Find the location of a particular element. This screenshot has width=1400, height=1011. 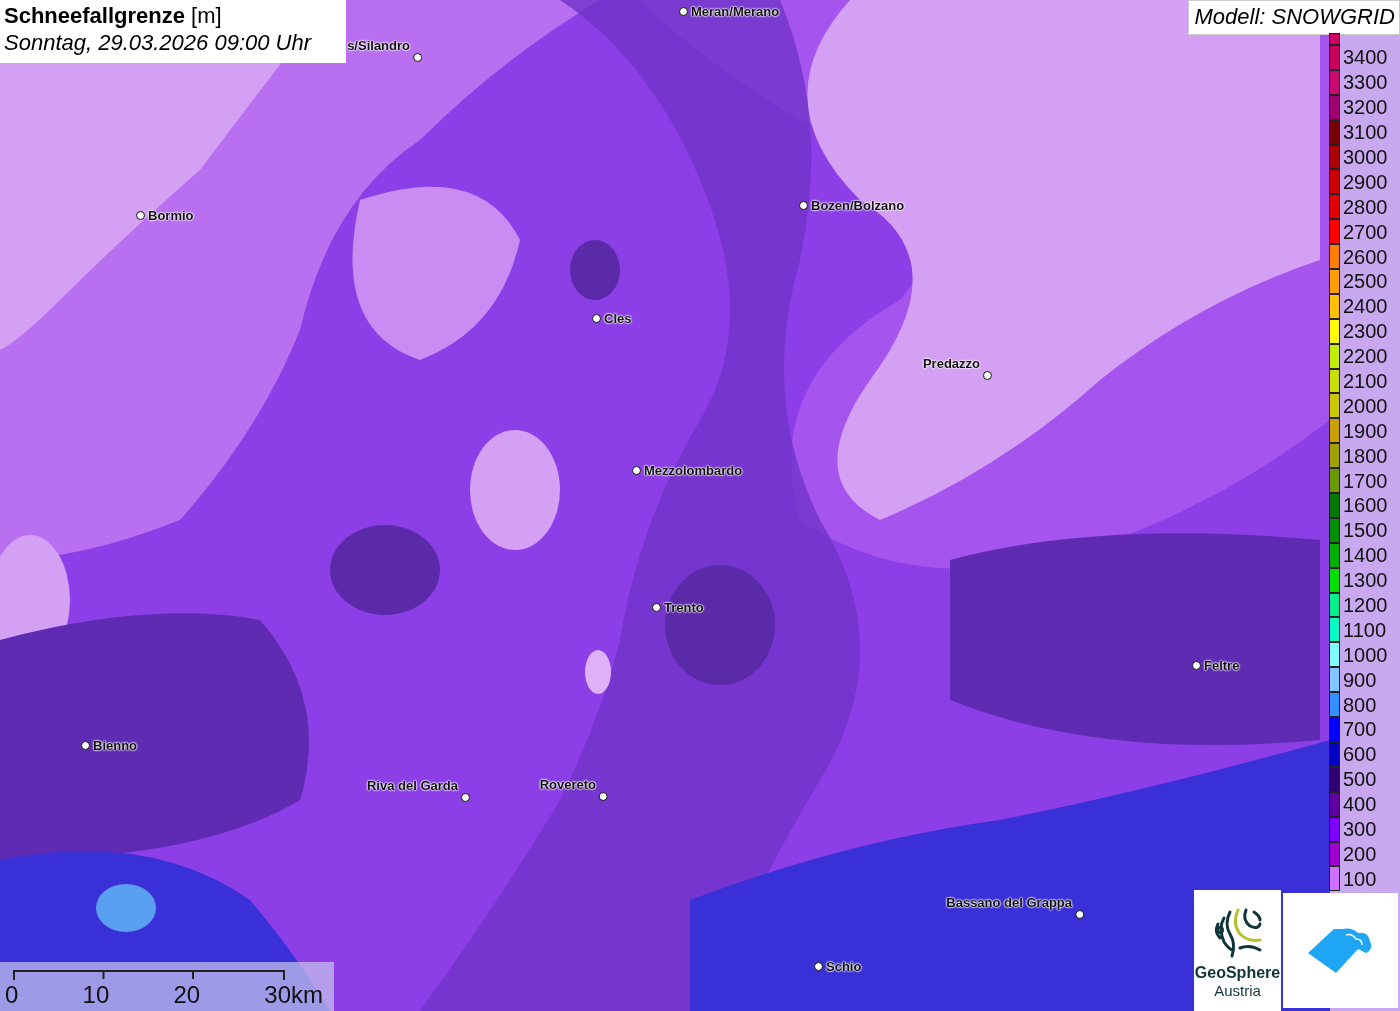

city-label: Bienno is located at coordinates (115, 745).